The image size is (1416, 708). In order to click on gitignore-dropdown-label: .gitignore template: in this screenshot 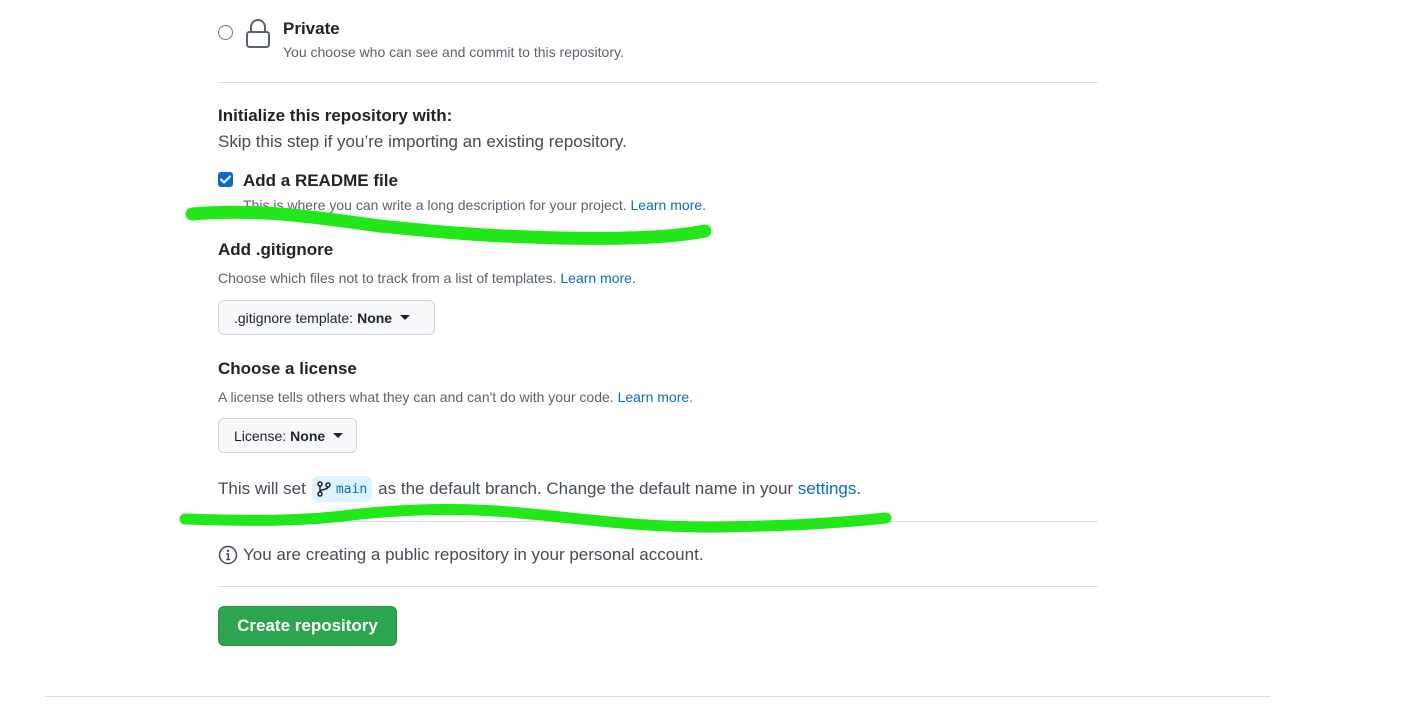, I will do `click(294, 317)`.